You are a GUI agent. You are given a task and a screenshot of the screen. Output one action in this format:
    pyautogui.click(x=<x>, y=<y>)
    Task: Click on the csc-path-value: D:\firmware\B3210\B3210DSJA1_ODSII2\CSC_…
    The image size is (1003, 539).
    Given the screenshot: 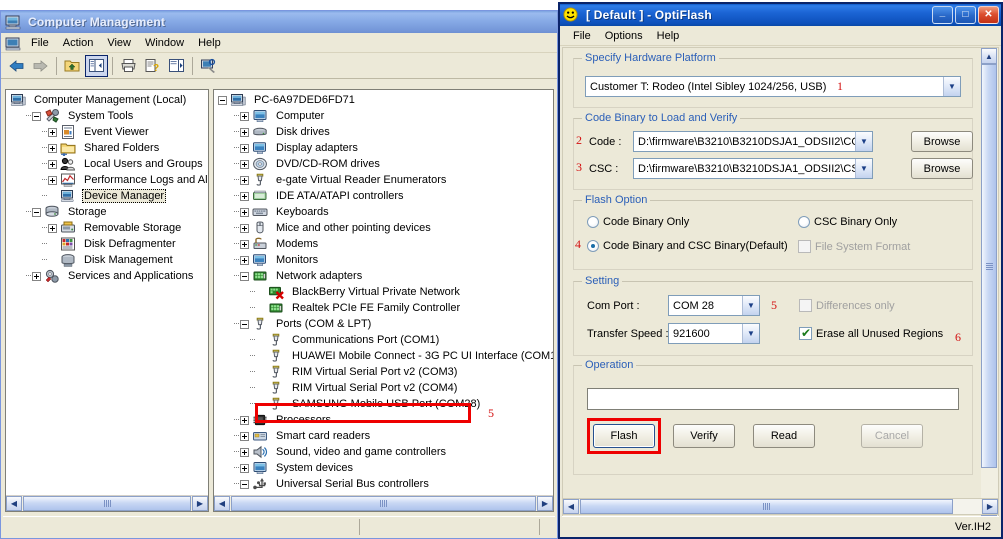 What is the action you would take?
    pyautogui.click(x=744, y=169)
    